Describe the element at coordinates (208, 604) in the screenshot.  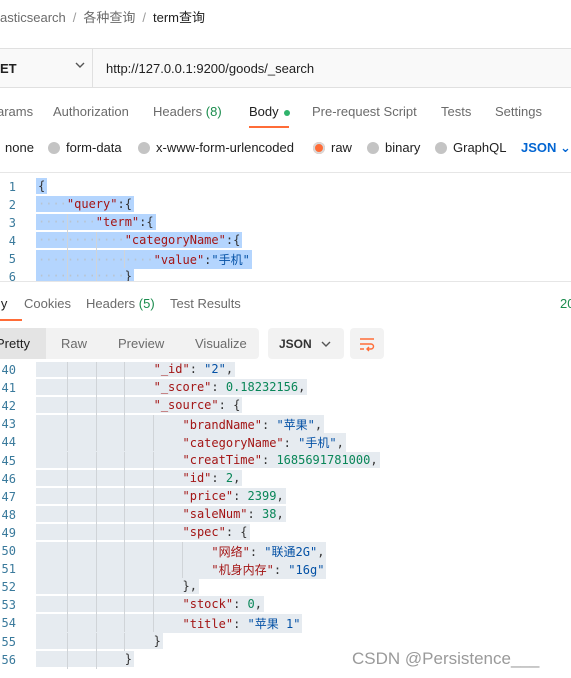
I see `code-token: "stock"` at that location.